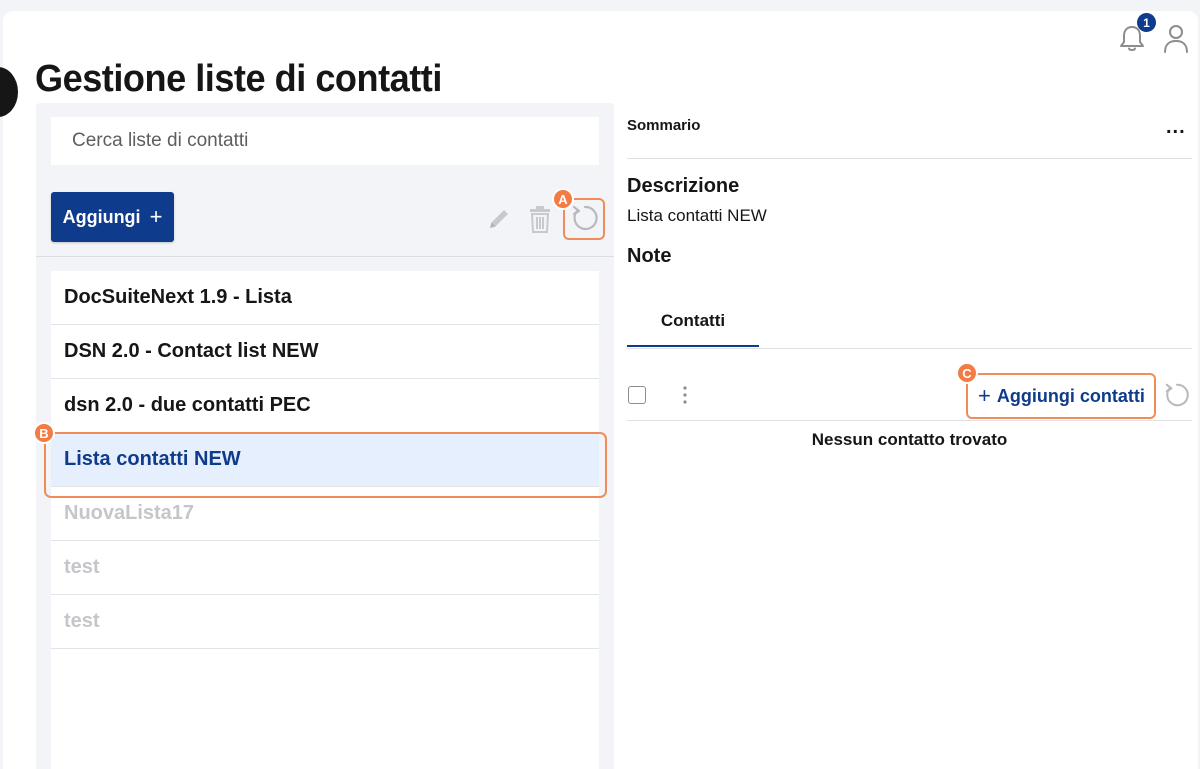 This screenshot has width=1200, height=769. I want to click on trash-icon, so click(540, 219).